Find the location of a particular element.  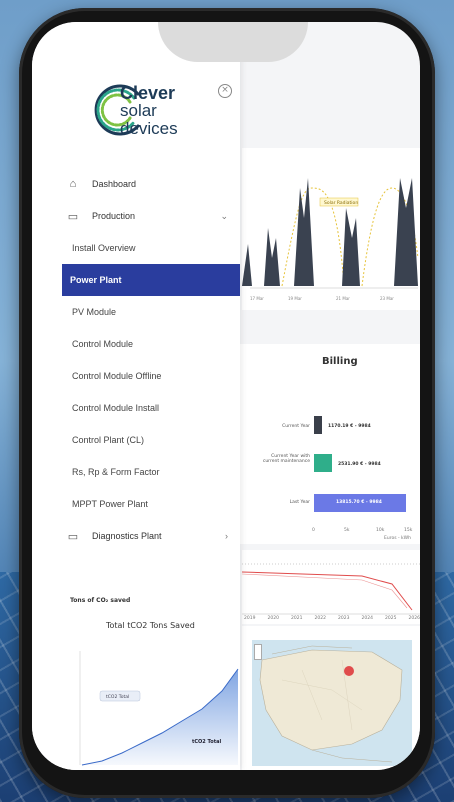

sidebar-item-label: Rs, Rp & Form Factor is located at coordinates (116, 472).